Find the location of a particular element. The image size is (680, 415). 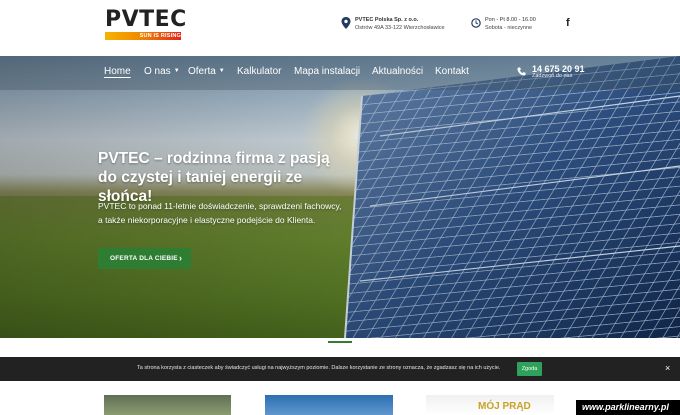

close-icon: × is located at coordinates (667, 368).